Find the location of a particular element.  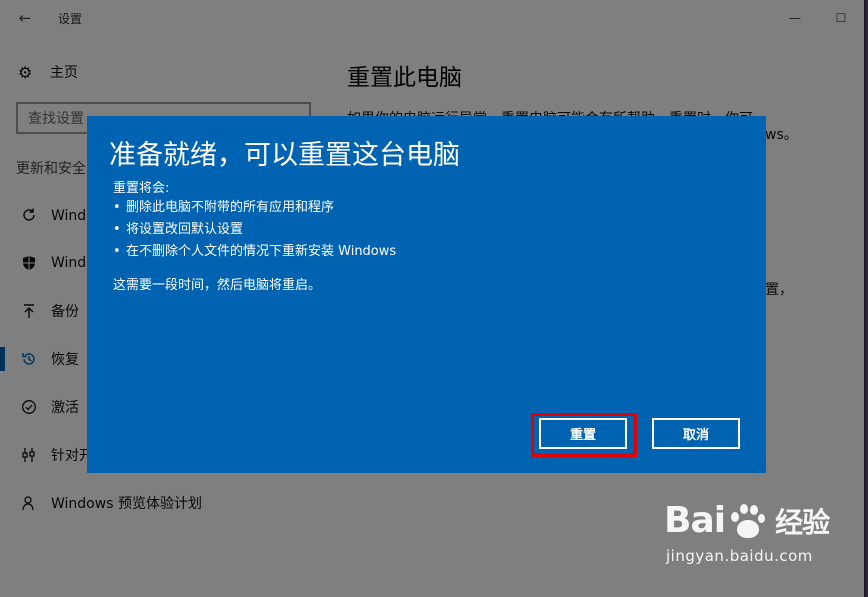

dialog-note: 这需要一段时间，然后电脑将重启。 is located at coordinates (217, 285).